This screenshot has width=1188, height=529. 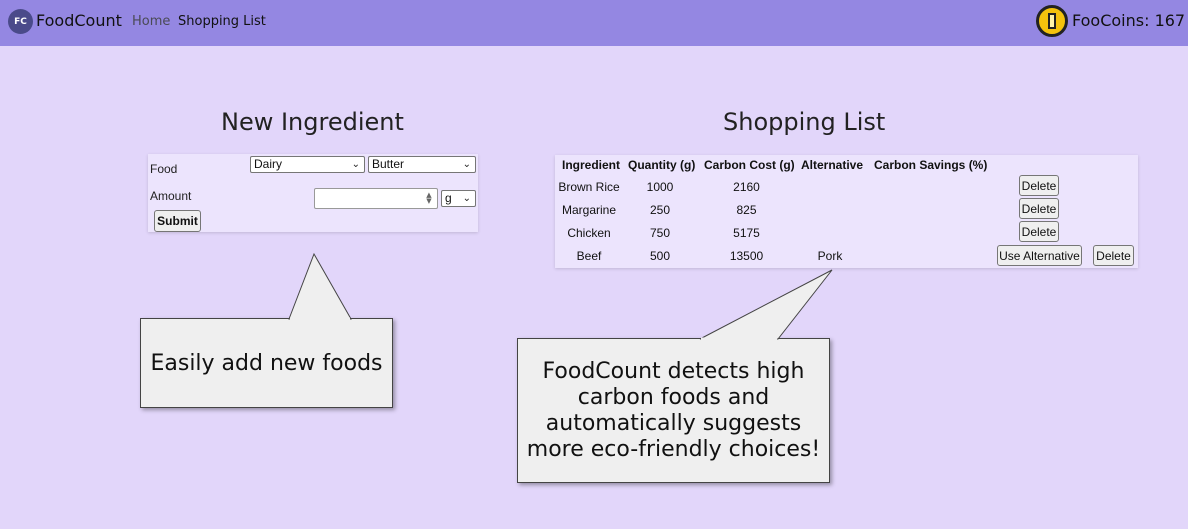 I want to click on food-item-select: Butter ⌄, so click(x=422, y=164).